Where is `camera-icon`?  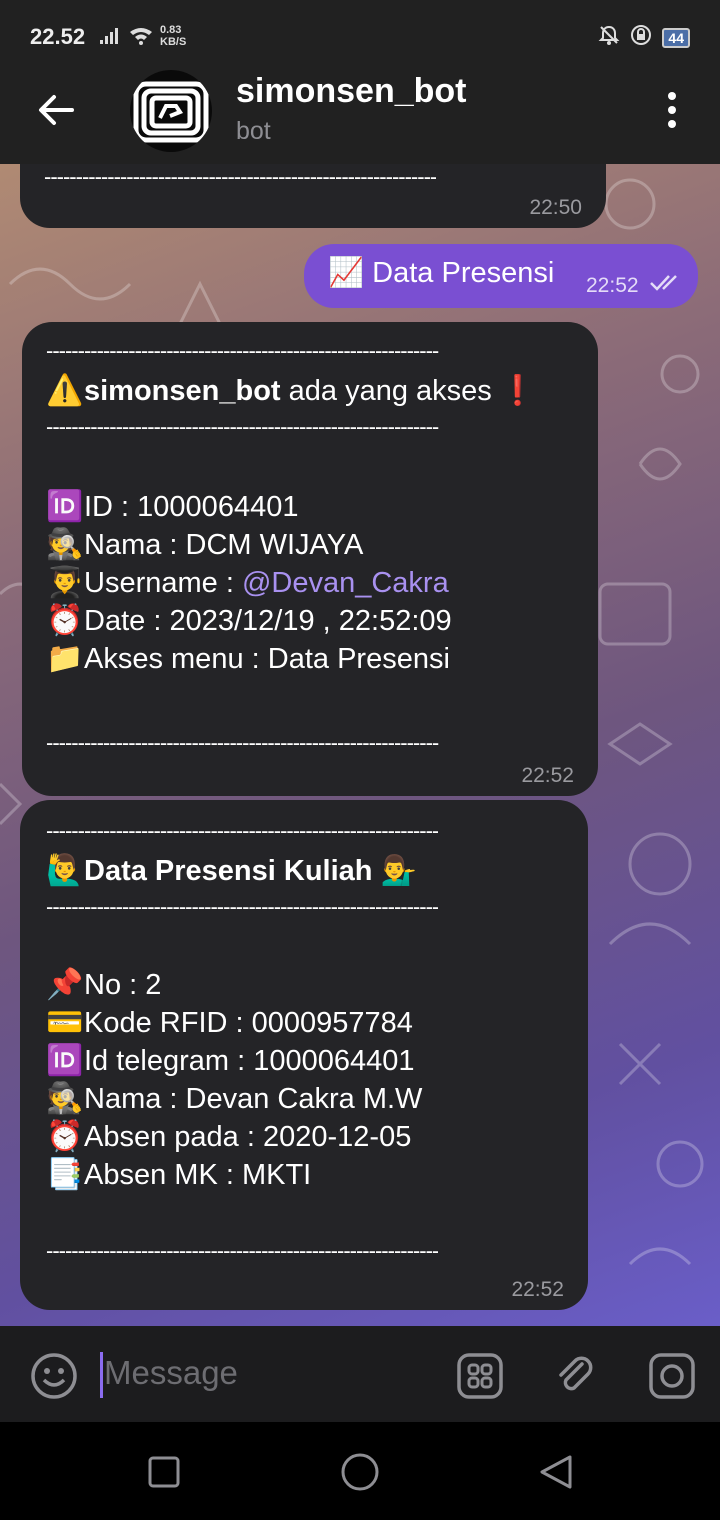 camera-icon is located at coordinates (672, 1378).